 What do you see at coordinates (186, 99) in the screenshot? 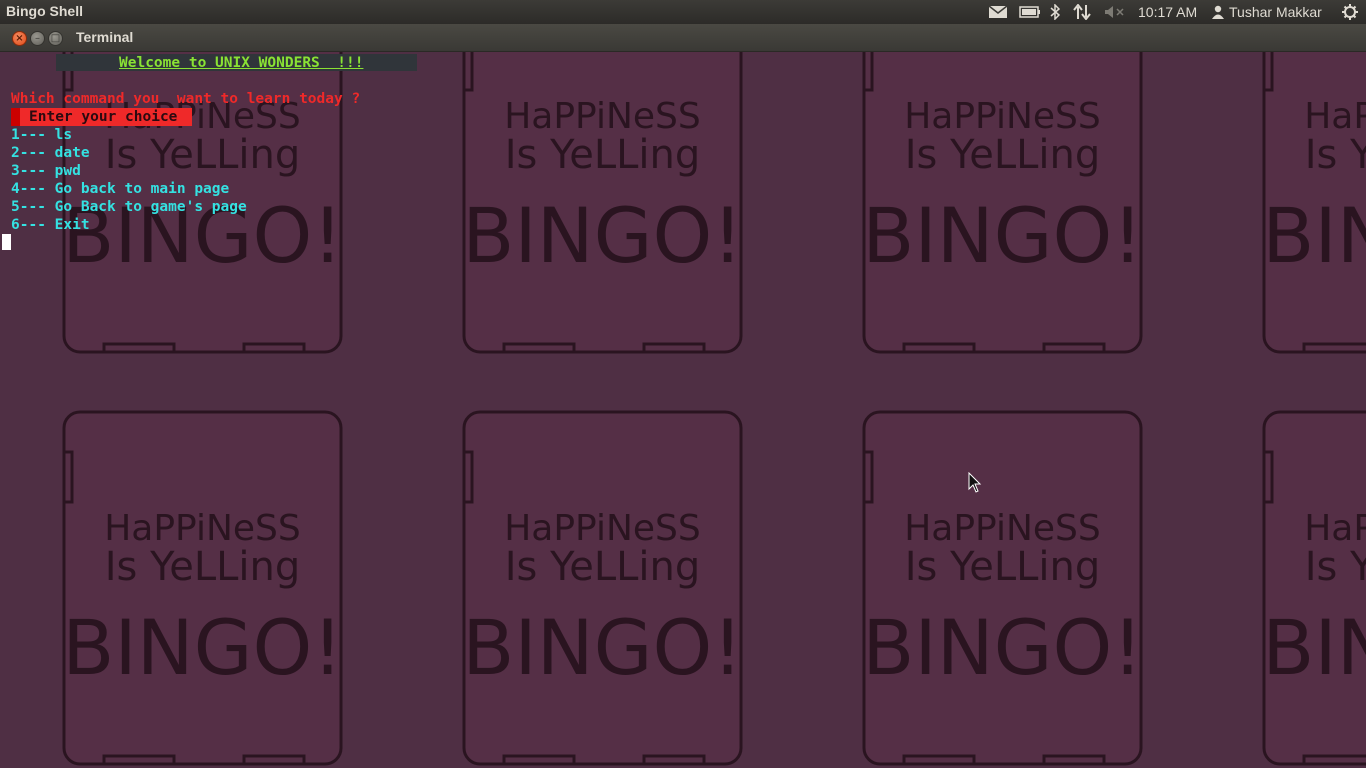
I see `question-line: Which command you want to learn today ?` at bounding box center [186, 99].